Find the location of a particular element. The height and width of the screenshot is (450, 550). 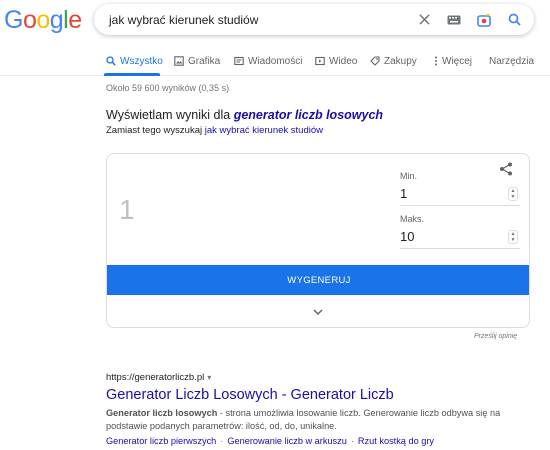

min-stepper: ▲ ▼ is located at coordinates (513, 194).